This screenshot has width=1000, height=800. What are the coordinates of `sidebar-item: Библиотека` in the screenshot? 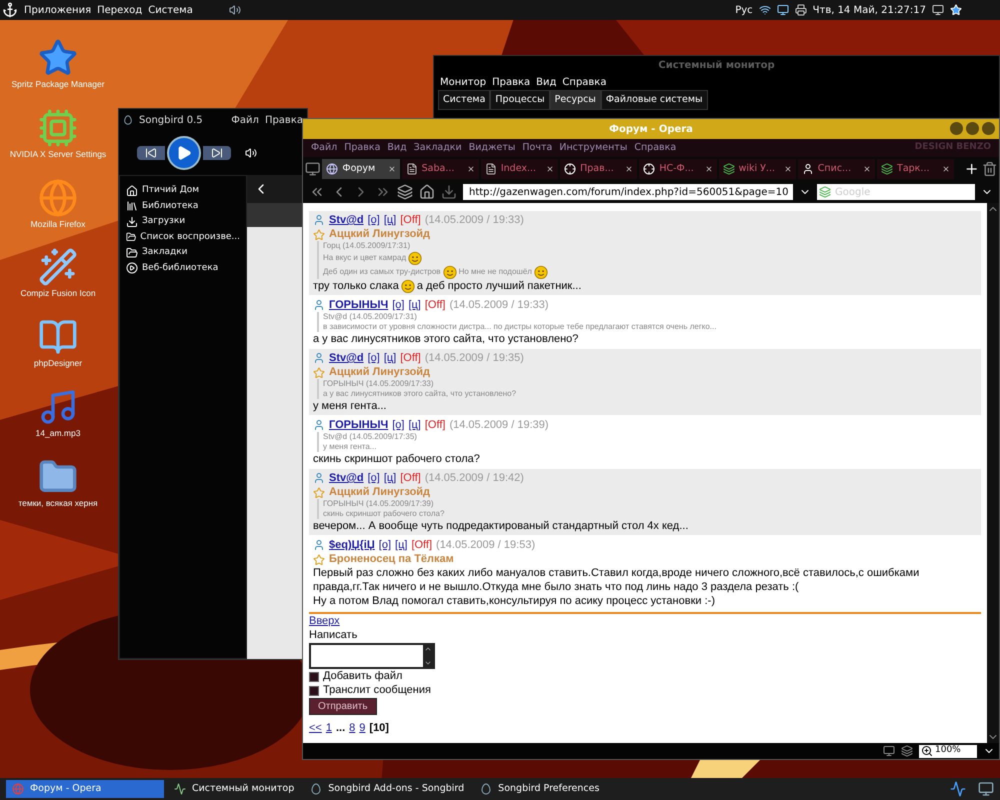 It's located at (170, 206).